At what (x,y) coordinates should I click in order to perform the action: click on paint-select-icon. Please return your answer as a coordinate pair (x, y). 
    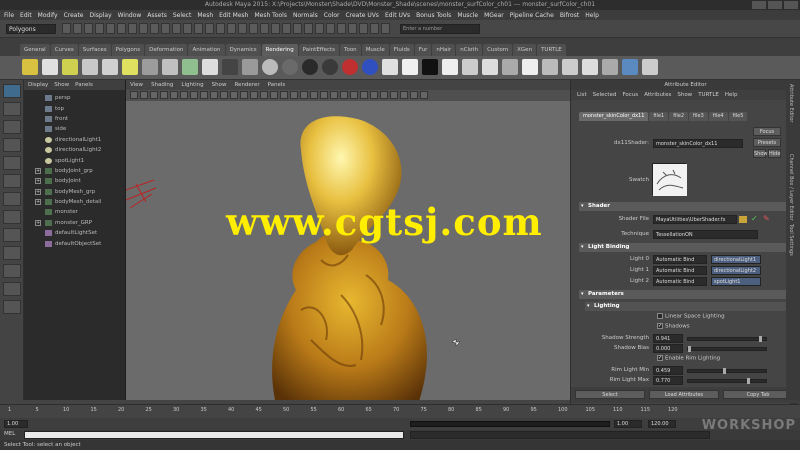
    Looking at the image, I should click on (12, 127).